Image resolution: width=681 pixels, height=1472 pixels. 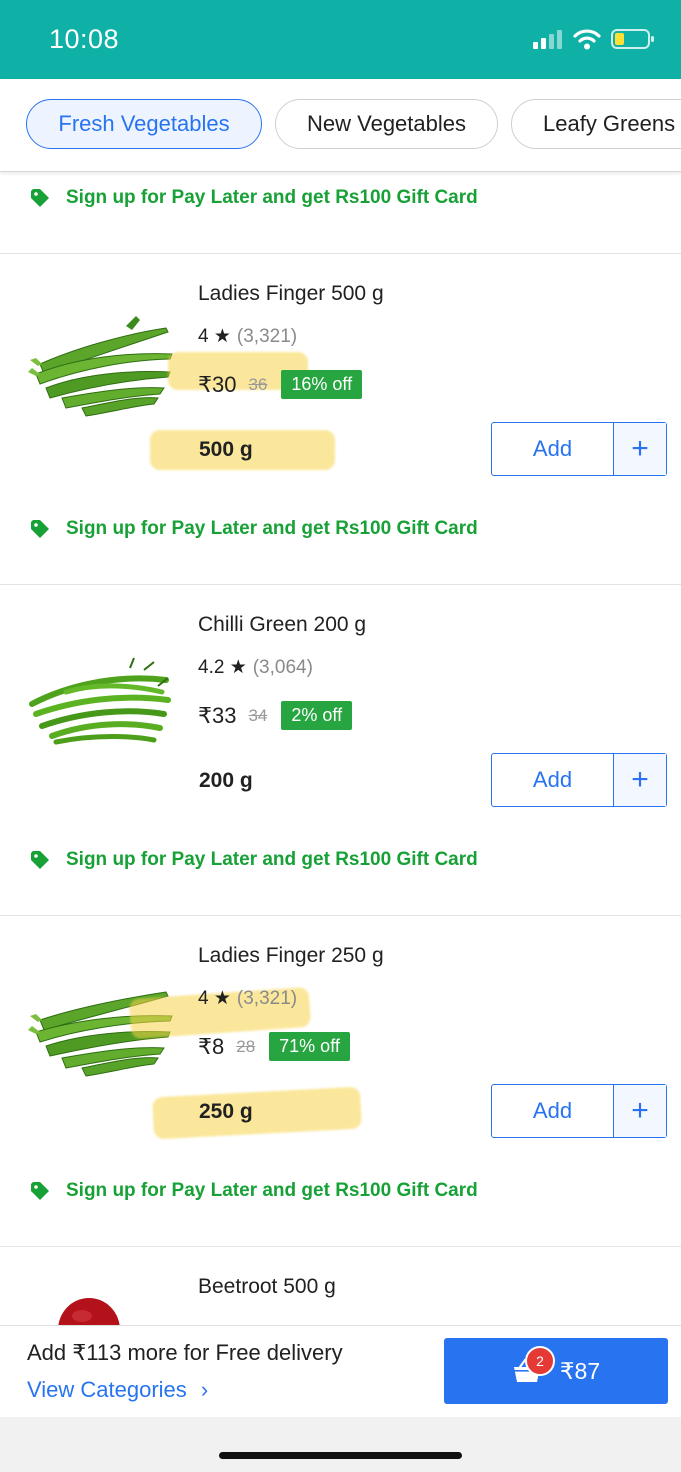 I want to click on price: ₹33, so click(x=217, y=715).